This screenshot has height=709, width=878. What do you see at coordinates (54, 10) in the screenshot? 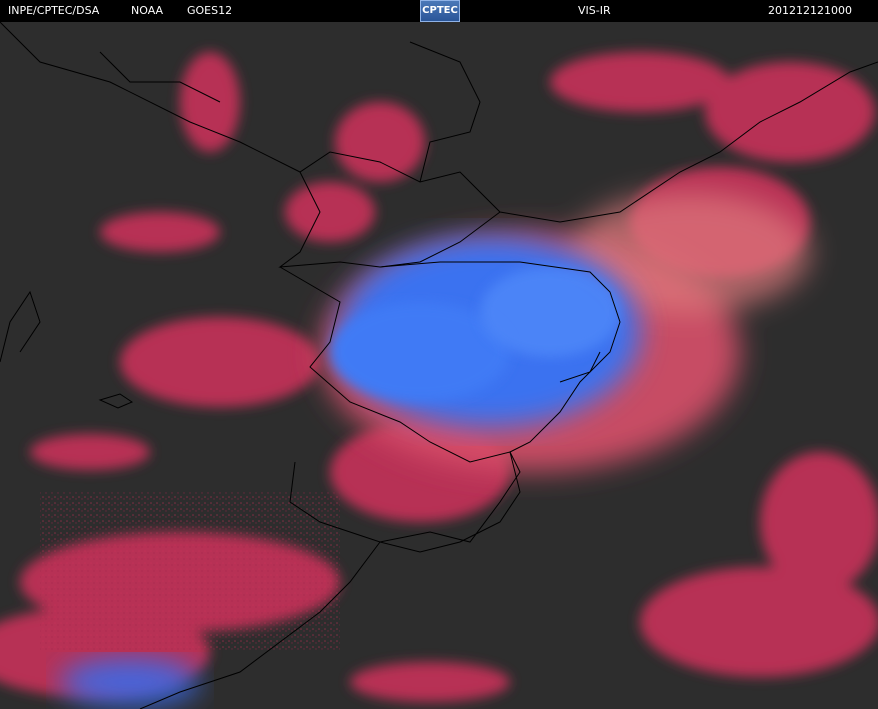
I see `source-label: INPE/CPTEC/DSA` at bounding box center [54, 10].